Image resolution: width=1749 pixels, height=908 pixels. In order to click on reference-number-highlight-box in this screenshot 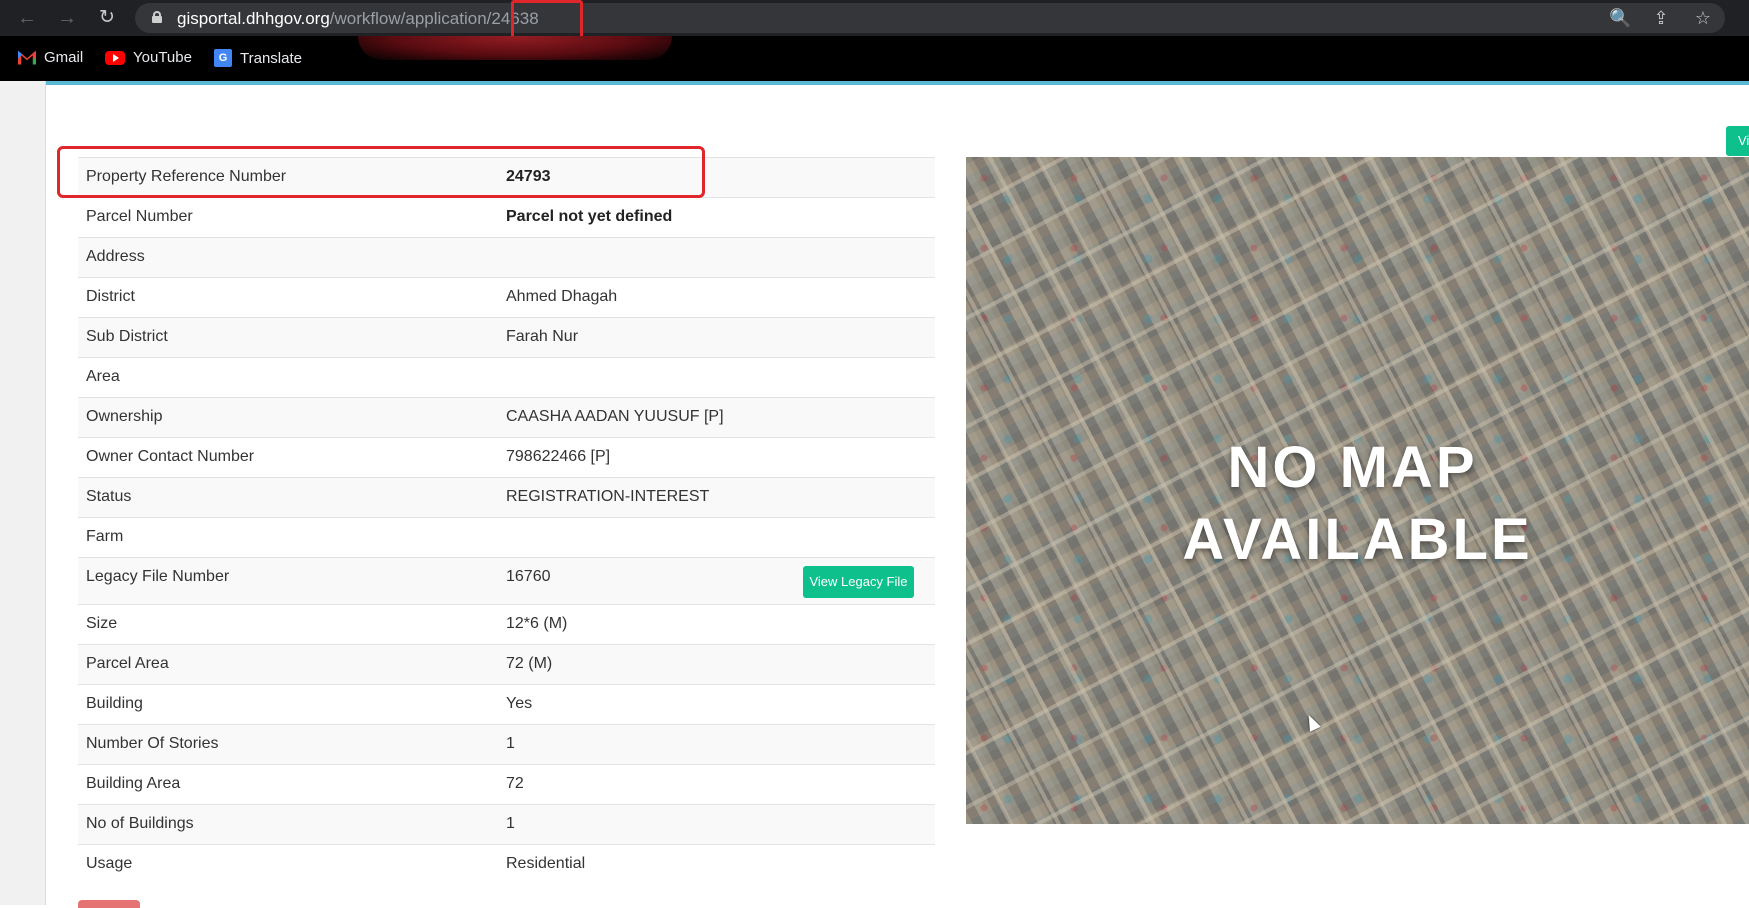, I will do `click(381, 172)`.